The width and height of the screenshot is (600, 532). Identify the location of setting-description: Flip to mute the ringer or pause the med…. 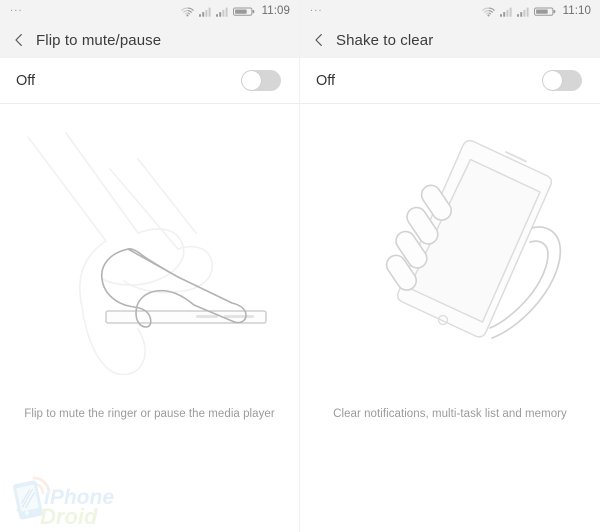
(149, 414).